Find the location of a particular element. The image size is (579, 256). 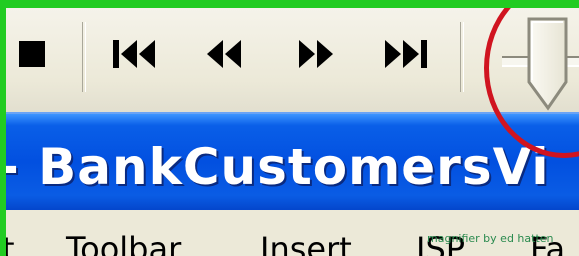

last-record-button is located at coordinates (406, 54).